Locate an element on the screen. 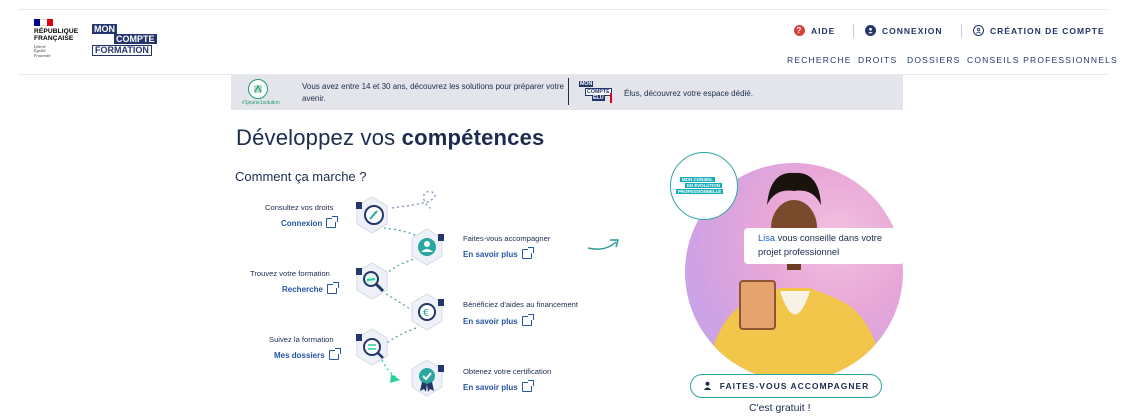 Image resolution: width=1126 pixels, height=417 pixels. step-certification-label: Obtenez votre certification is located at coordinates (507, 371).